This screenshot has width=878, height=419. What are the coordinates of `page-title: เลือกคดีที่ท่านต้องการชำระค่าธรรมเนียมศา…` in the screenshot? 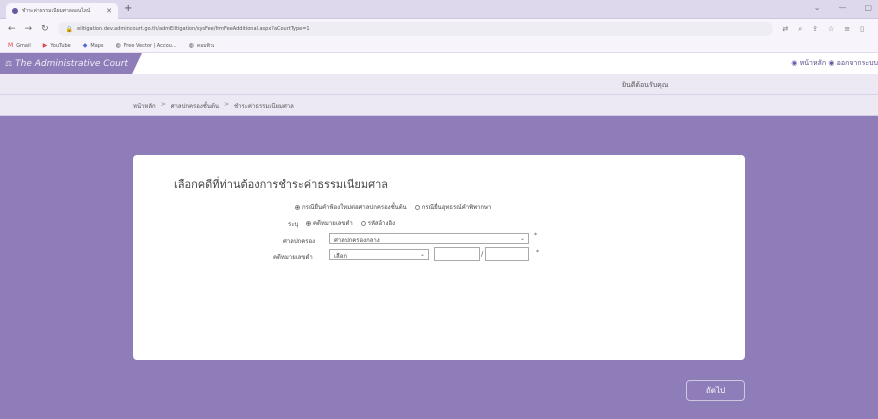 It's located at (281, 184).